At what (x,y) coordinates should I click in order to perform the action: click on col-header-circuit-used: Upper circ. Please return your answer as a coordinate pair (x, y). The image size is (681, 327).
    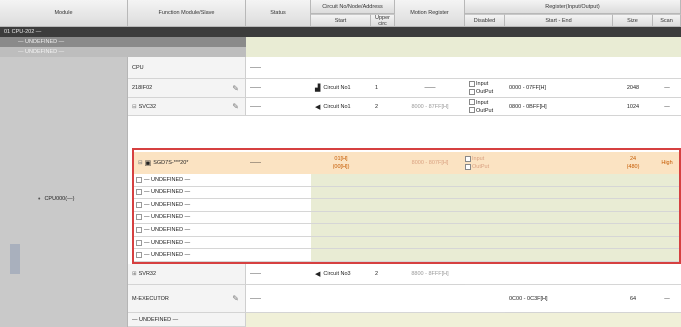
    Looking at the image, I should click on (383, 20).